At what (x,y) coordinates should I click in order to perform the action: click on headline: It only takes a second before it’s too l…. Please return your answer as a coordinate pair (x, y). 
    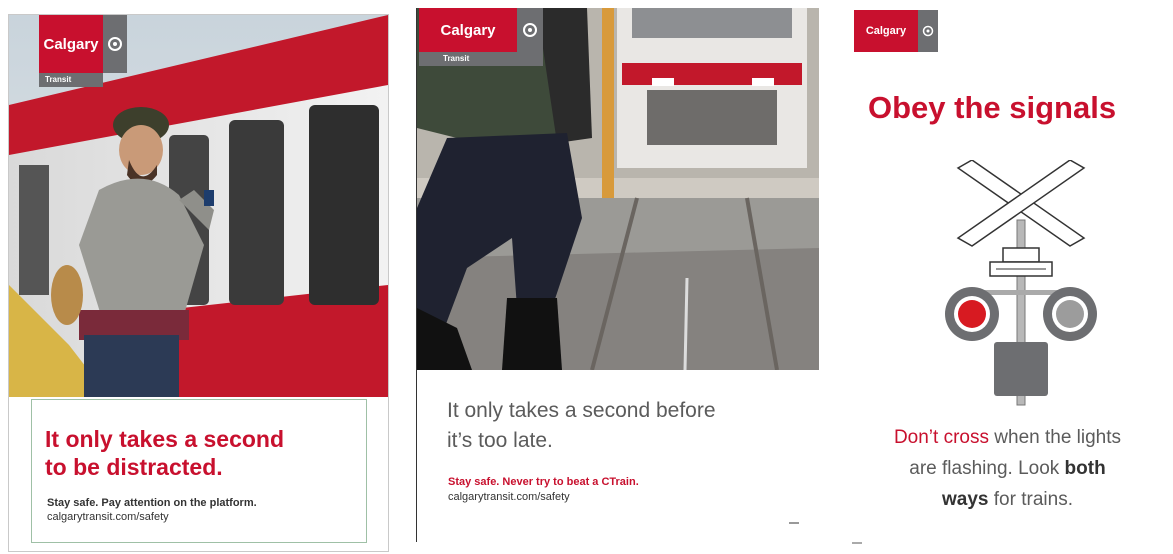
    Looking at the image, I should click on (581, 426).